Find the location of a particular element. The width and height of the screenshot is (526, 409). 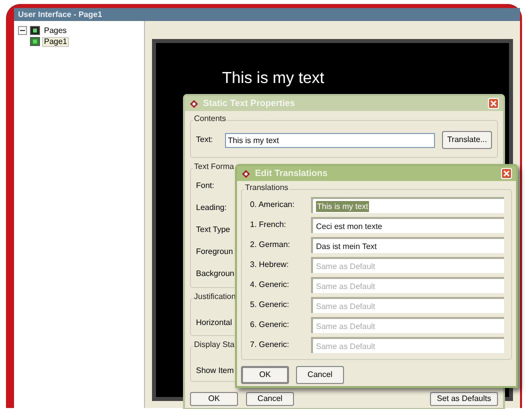

field-label: Show Item is located at coordinates (215, 370).